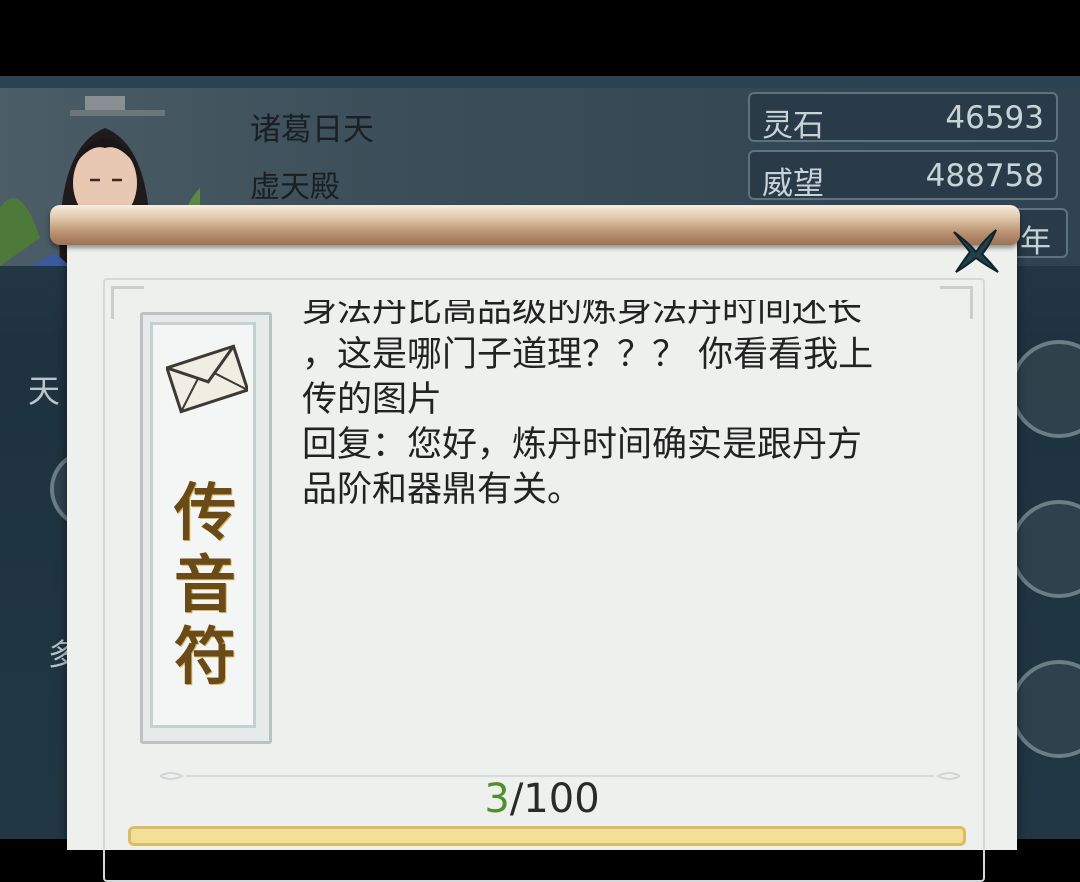 The width and height of the screenshot is (1080, 882). I want to click on player-sect: 虚天殿, so click(295, 187).